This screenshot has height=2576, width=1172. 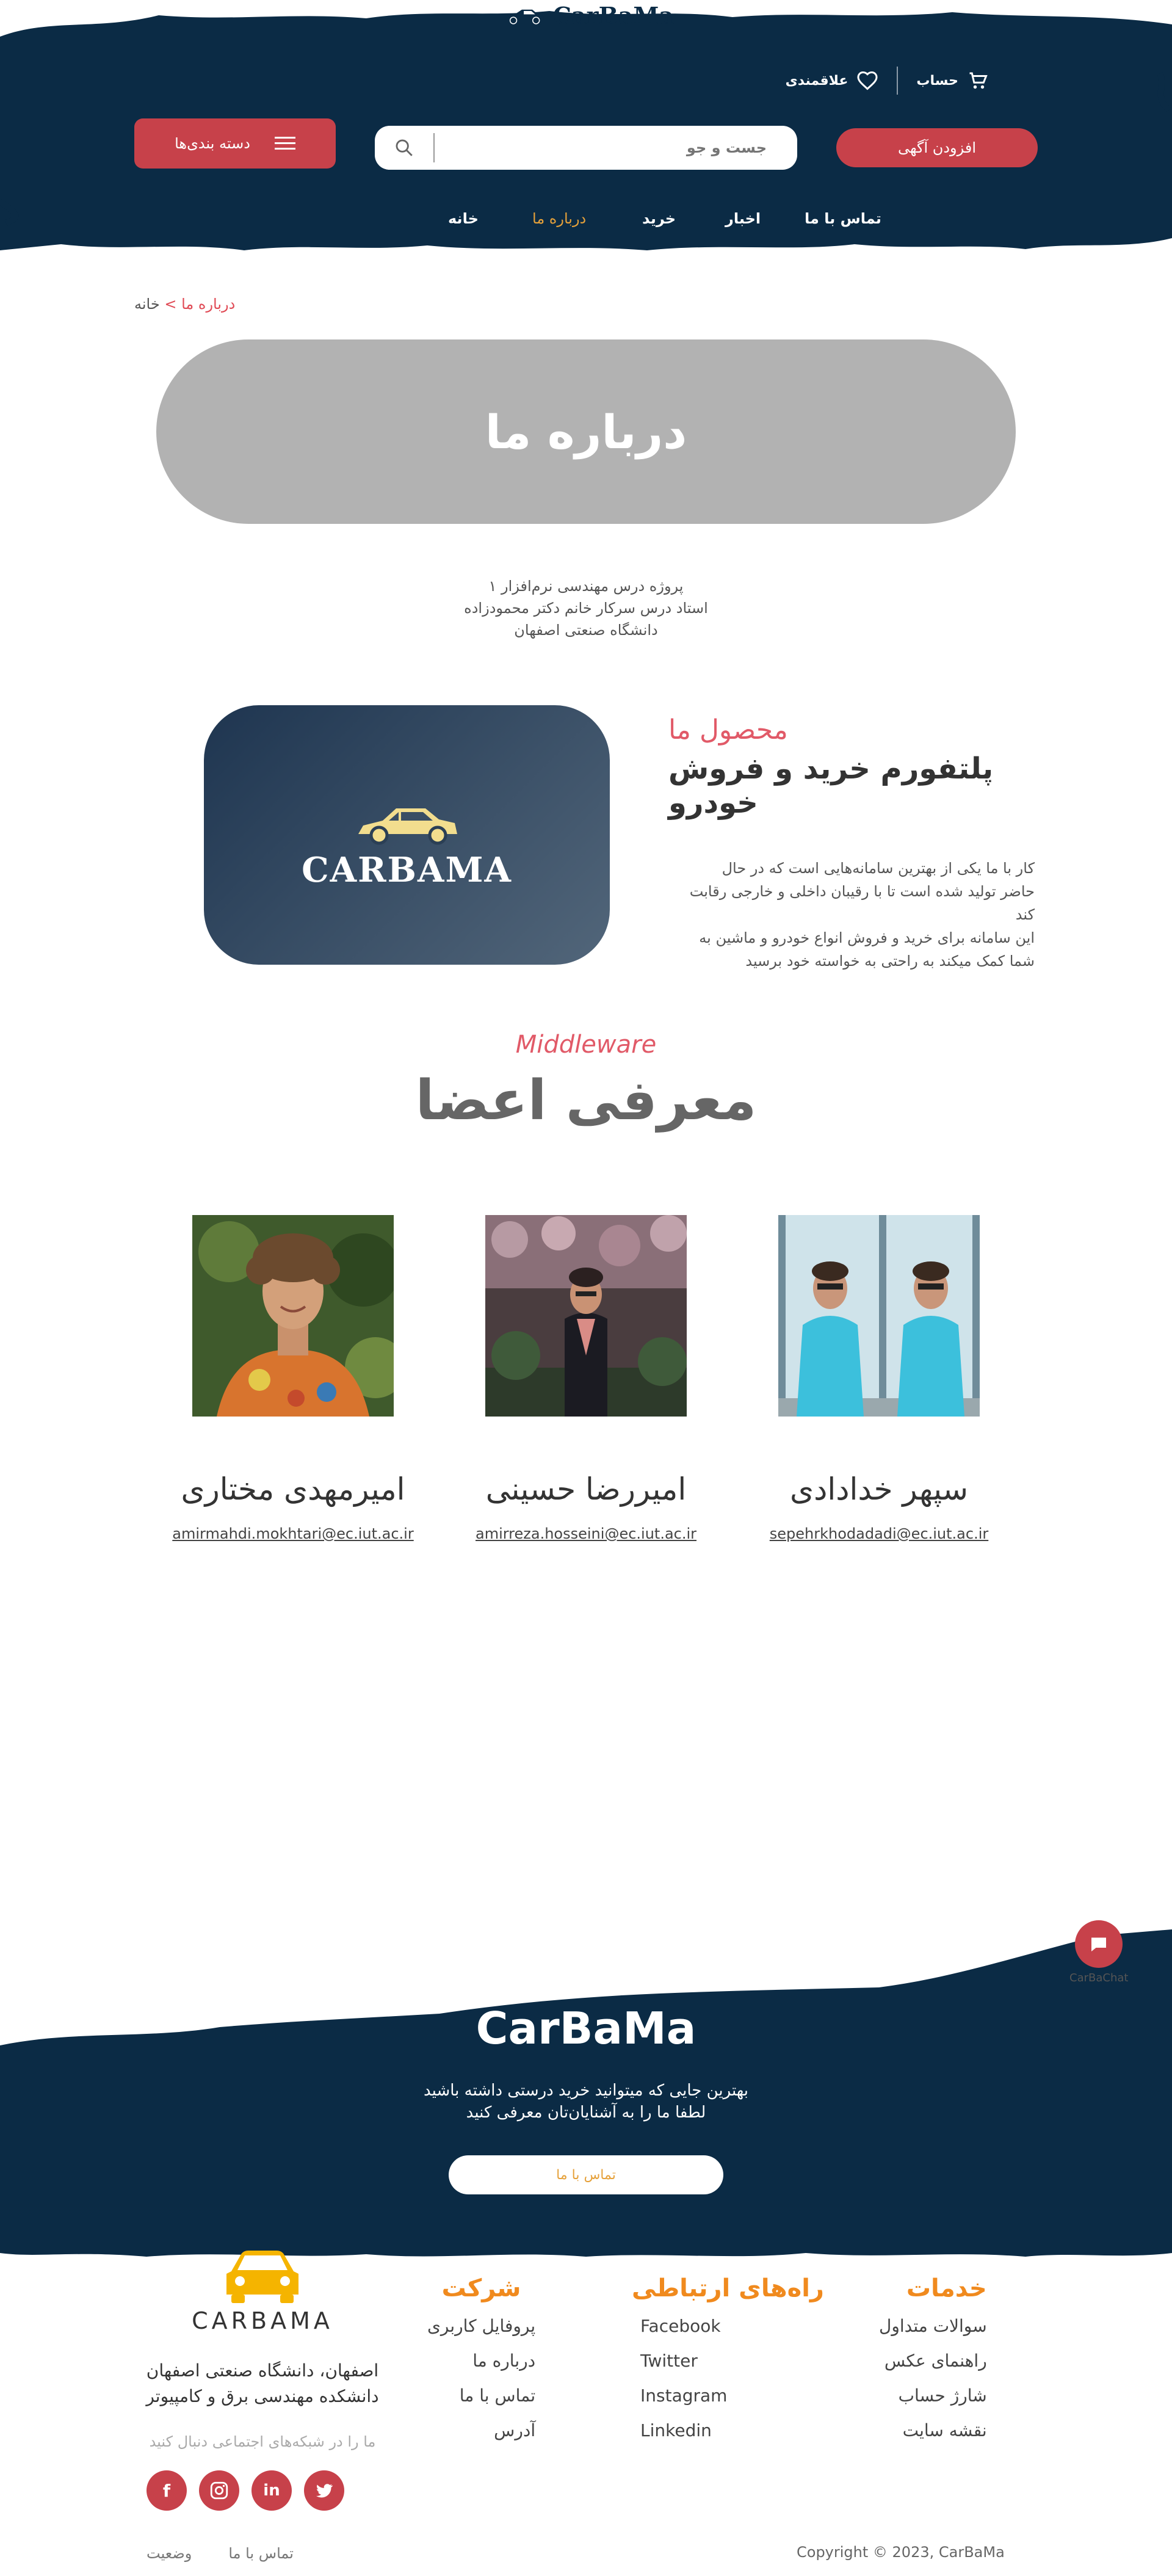 What do you see at coordinates (586, 1100) in the screenshot?
I see `members-title: معرفی اعضا` at bounding box center [586, 1100].